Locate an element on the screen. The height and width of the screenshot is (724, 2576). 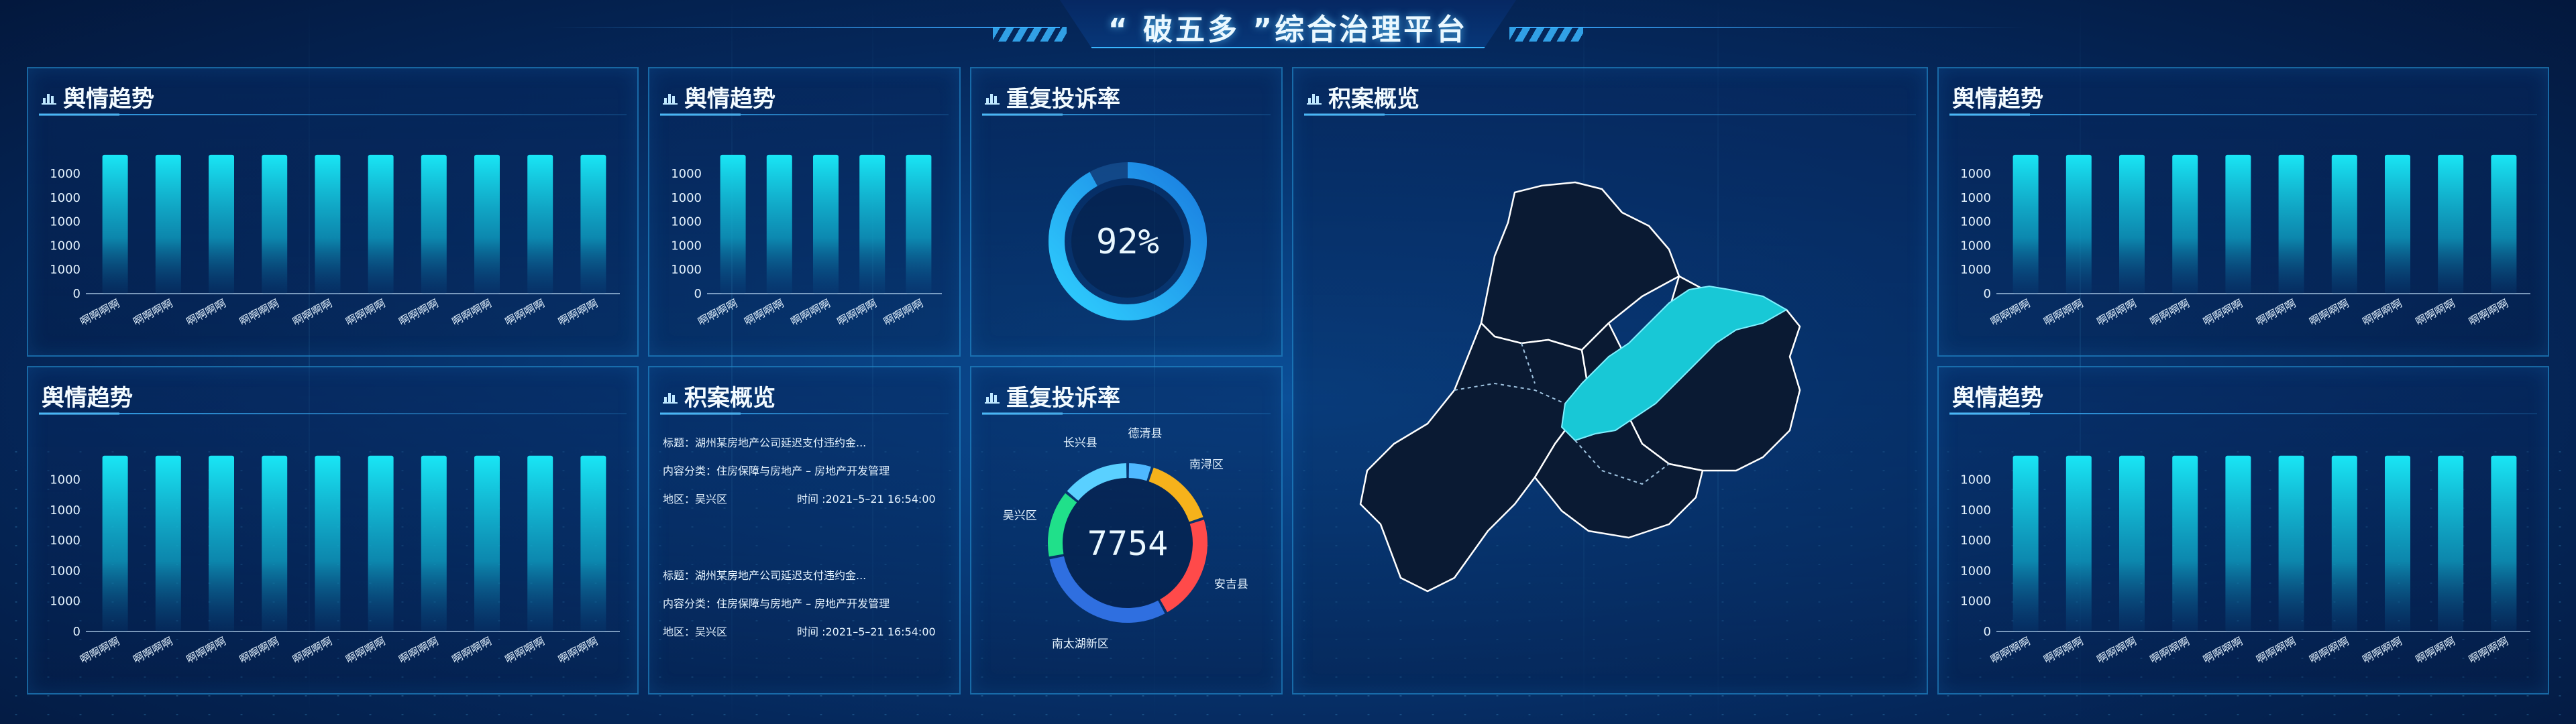
deco-stripes-right is located at coordinates (1546, 34).